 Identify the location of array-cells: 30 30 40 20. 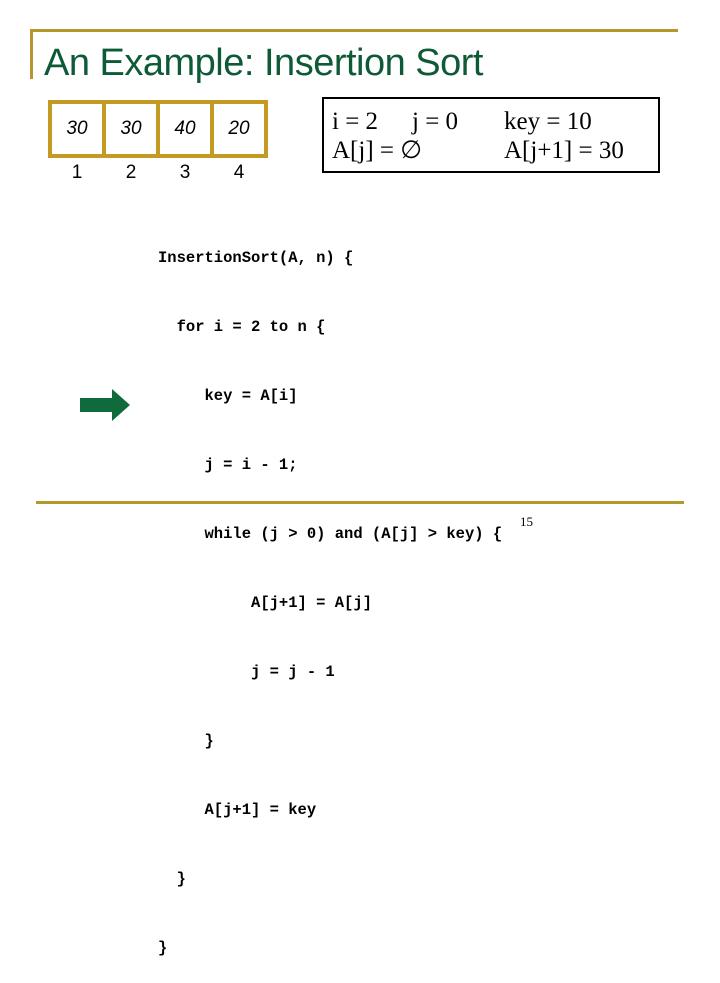
(158, 129).